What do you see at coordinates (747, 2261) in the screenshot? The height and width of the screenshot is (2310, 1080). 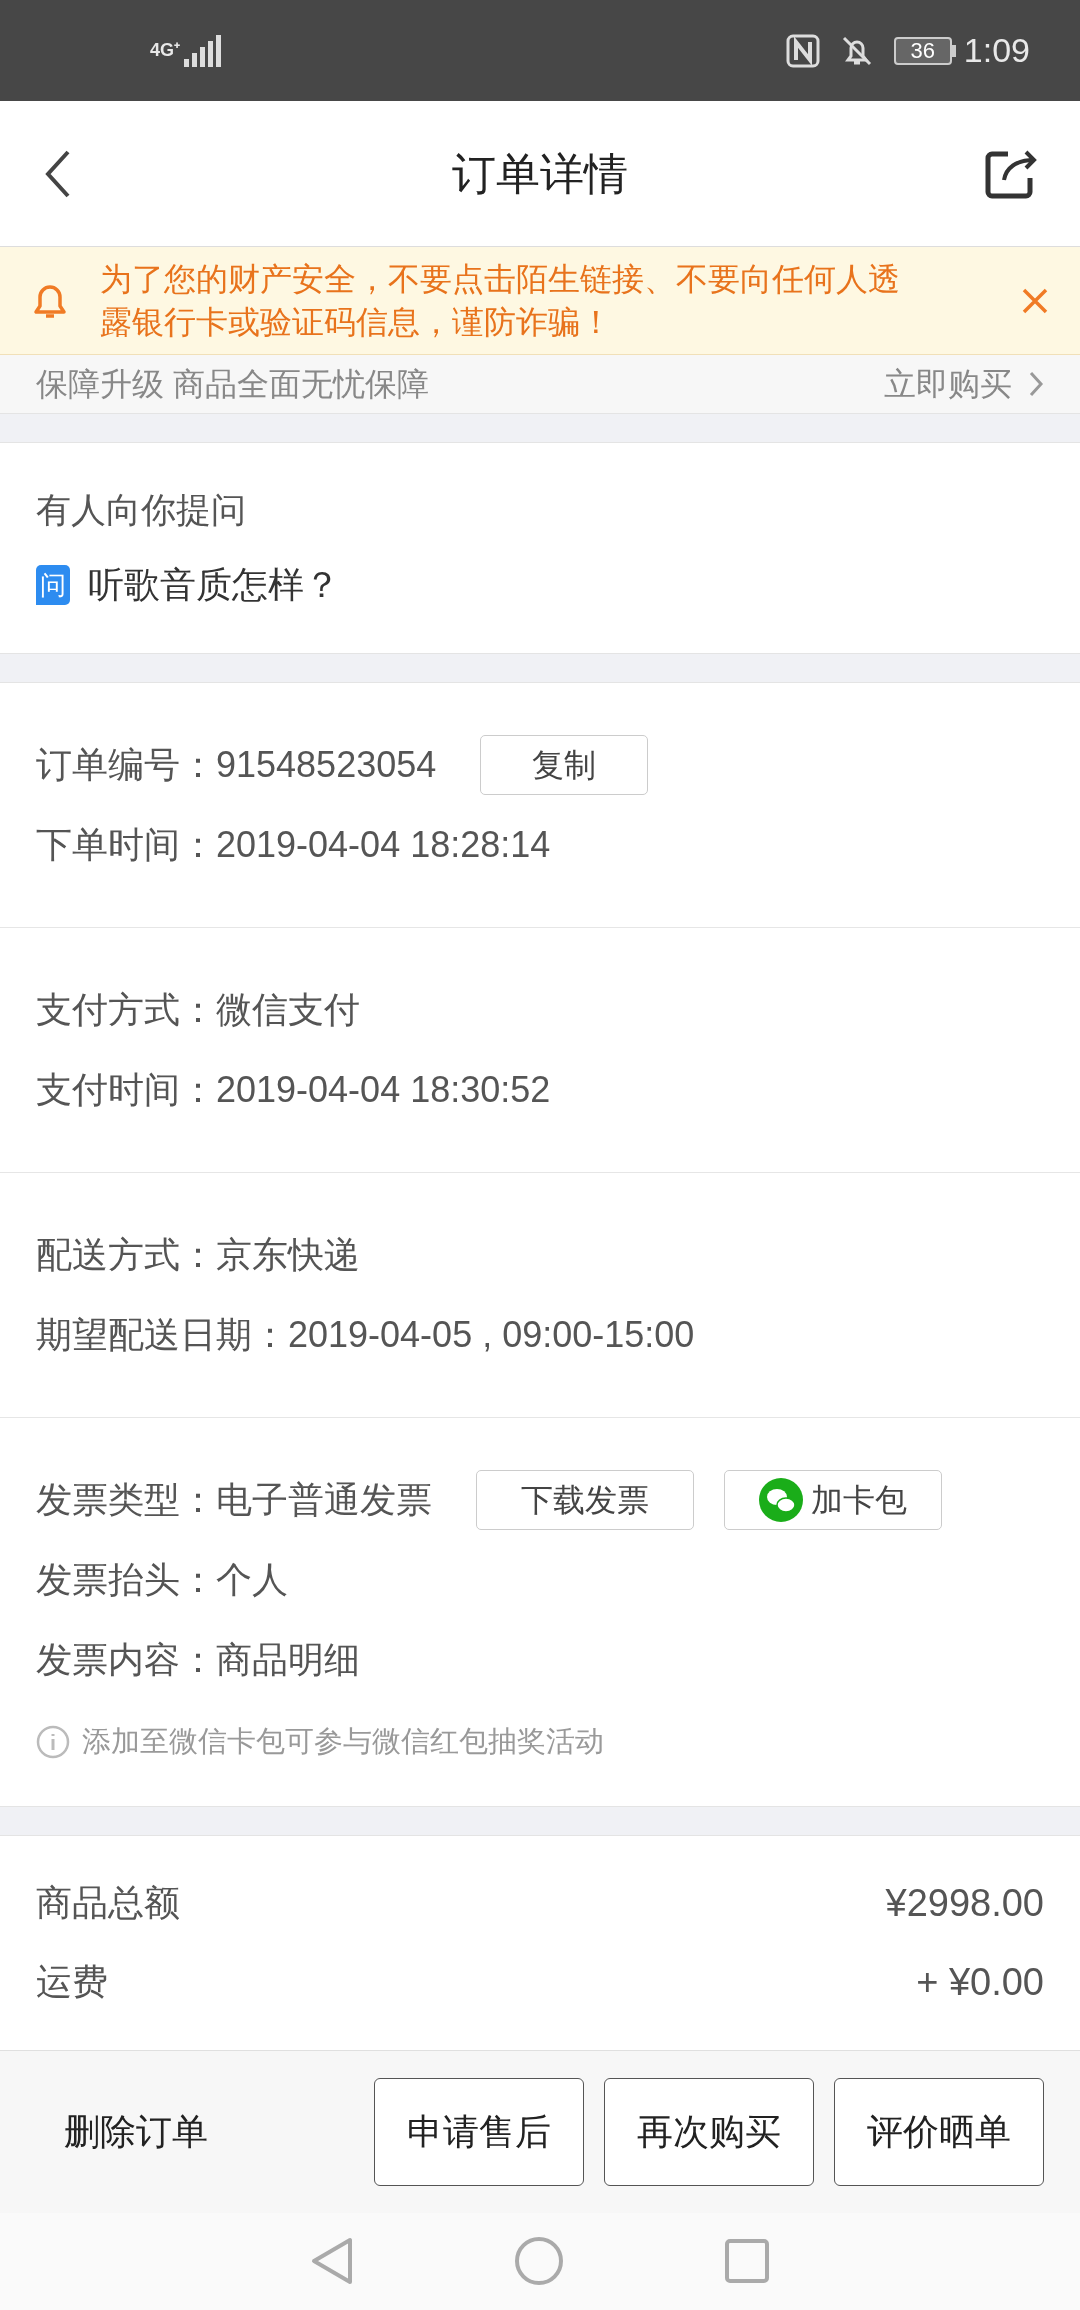 I see `recents-nav-icon` at bounding box center [747, 2261].